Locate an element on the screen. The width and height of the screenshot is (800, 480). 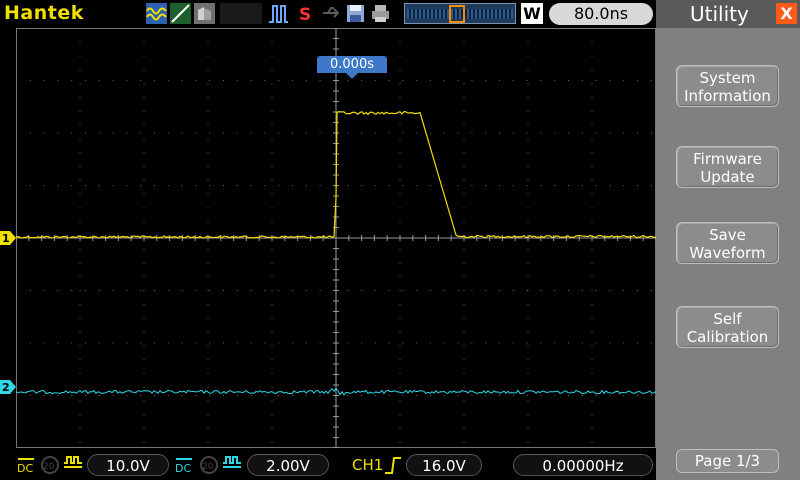
usb-icon is located at coordinates (331, 12).